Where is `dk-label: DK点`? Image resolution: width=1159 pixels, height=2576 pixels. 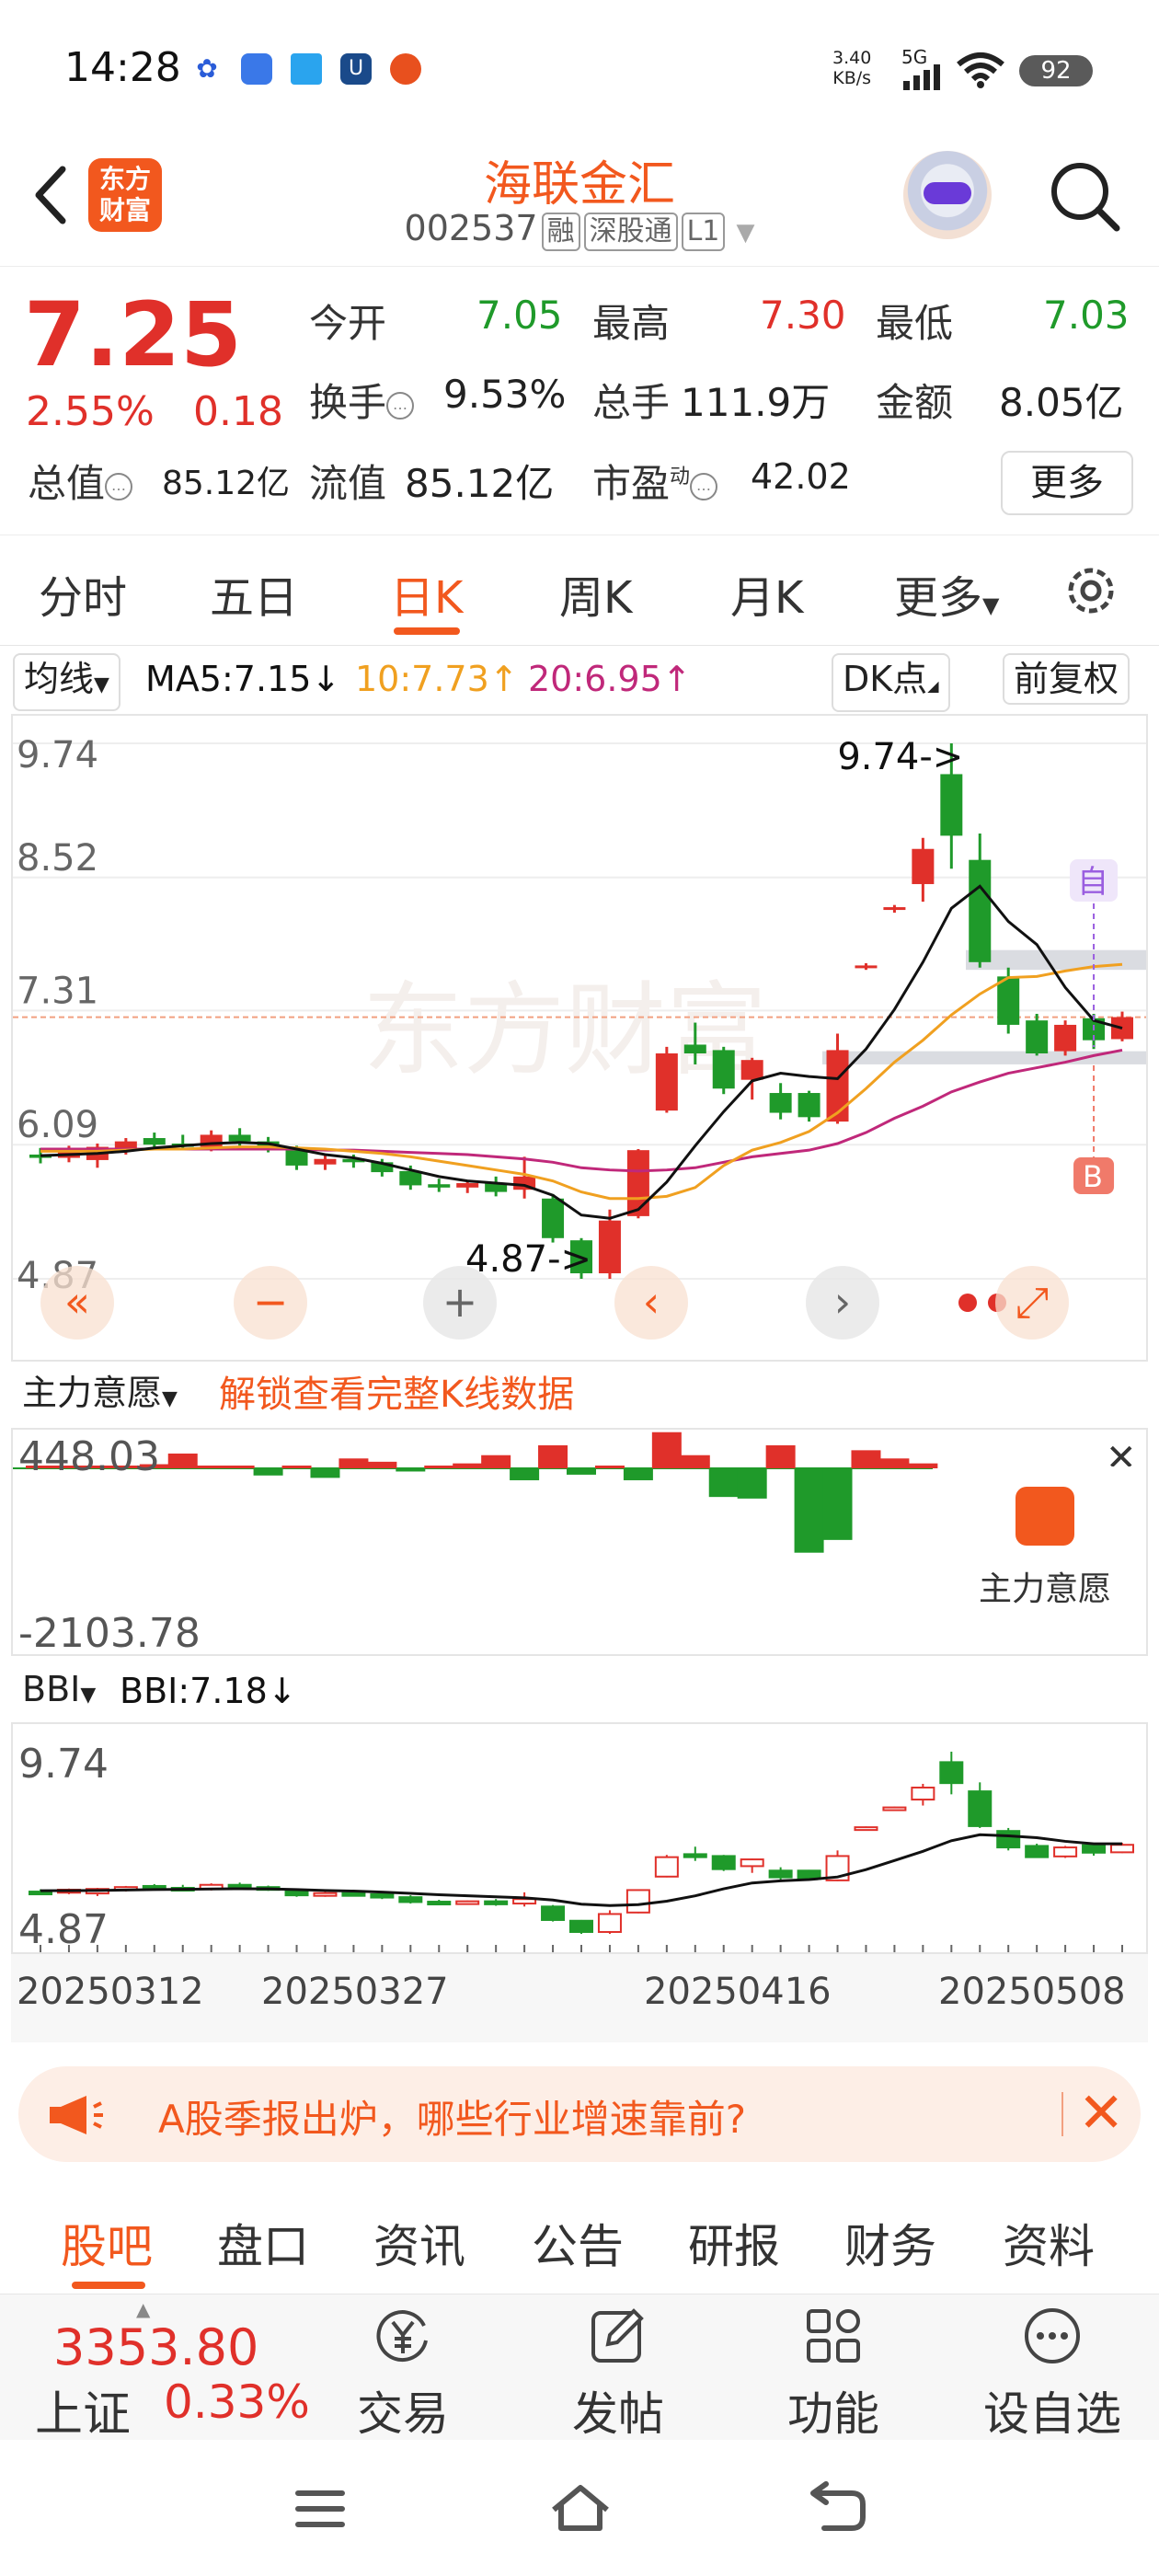 dk-label: DK点 is located at coordinates (885, 679).